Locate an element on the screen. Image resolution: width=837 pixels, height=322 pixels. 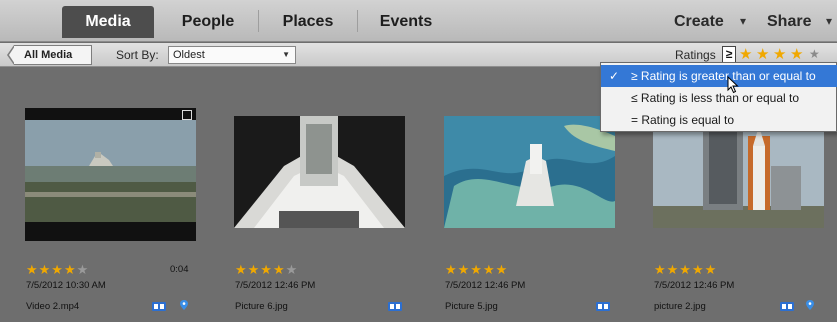
video-film-icon is located at coordinates (187, 115).